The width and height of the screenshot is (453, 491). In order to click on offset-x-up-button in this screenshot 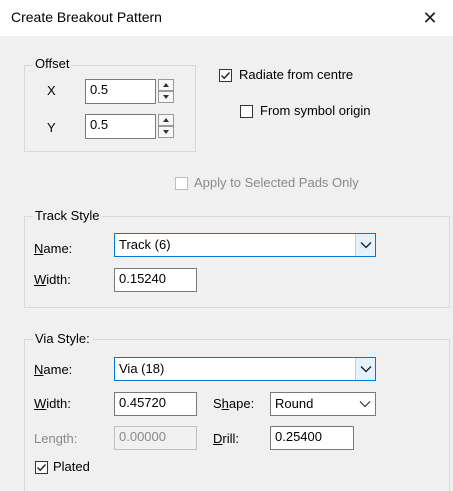, I will do `click(166, 85)`.